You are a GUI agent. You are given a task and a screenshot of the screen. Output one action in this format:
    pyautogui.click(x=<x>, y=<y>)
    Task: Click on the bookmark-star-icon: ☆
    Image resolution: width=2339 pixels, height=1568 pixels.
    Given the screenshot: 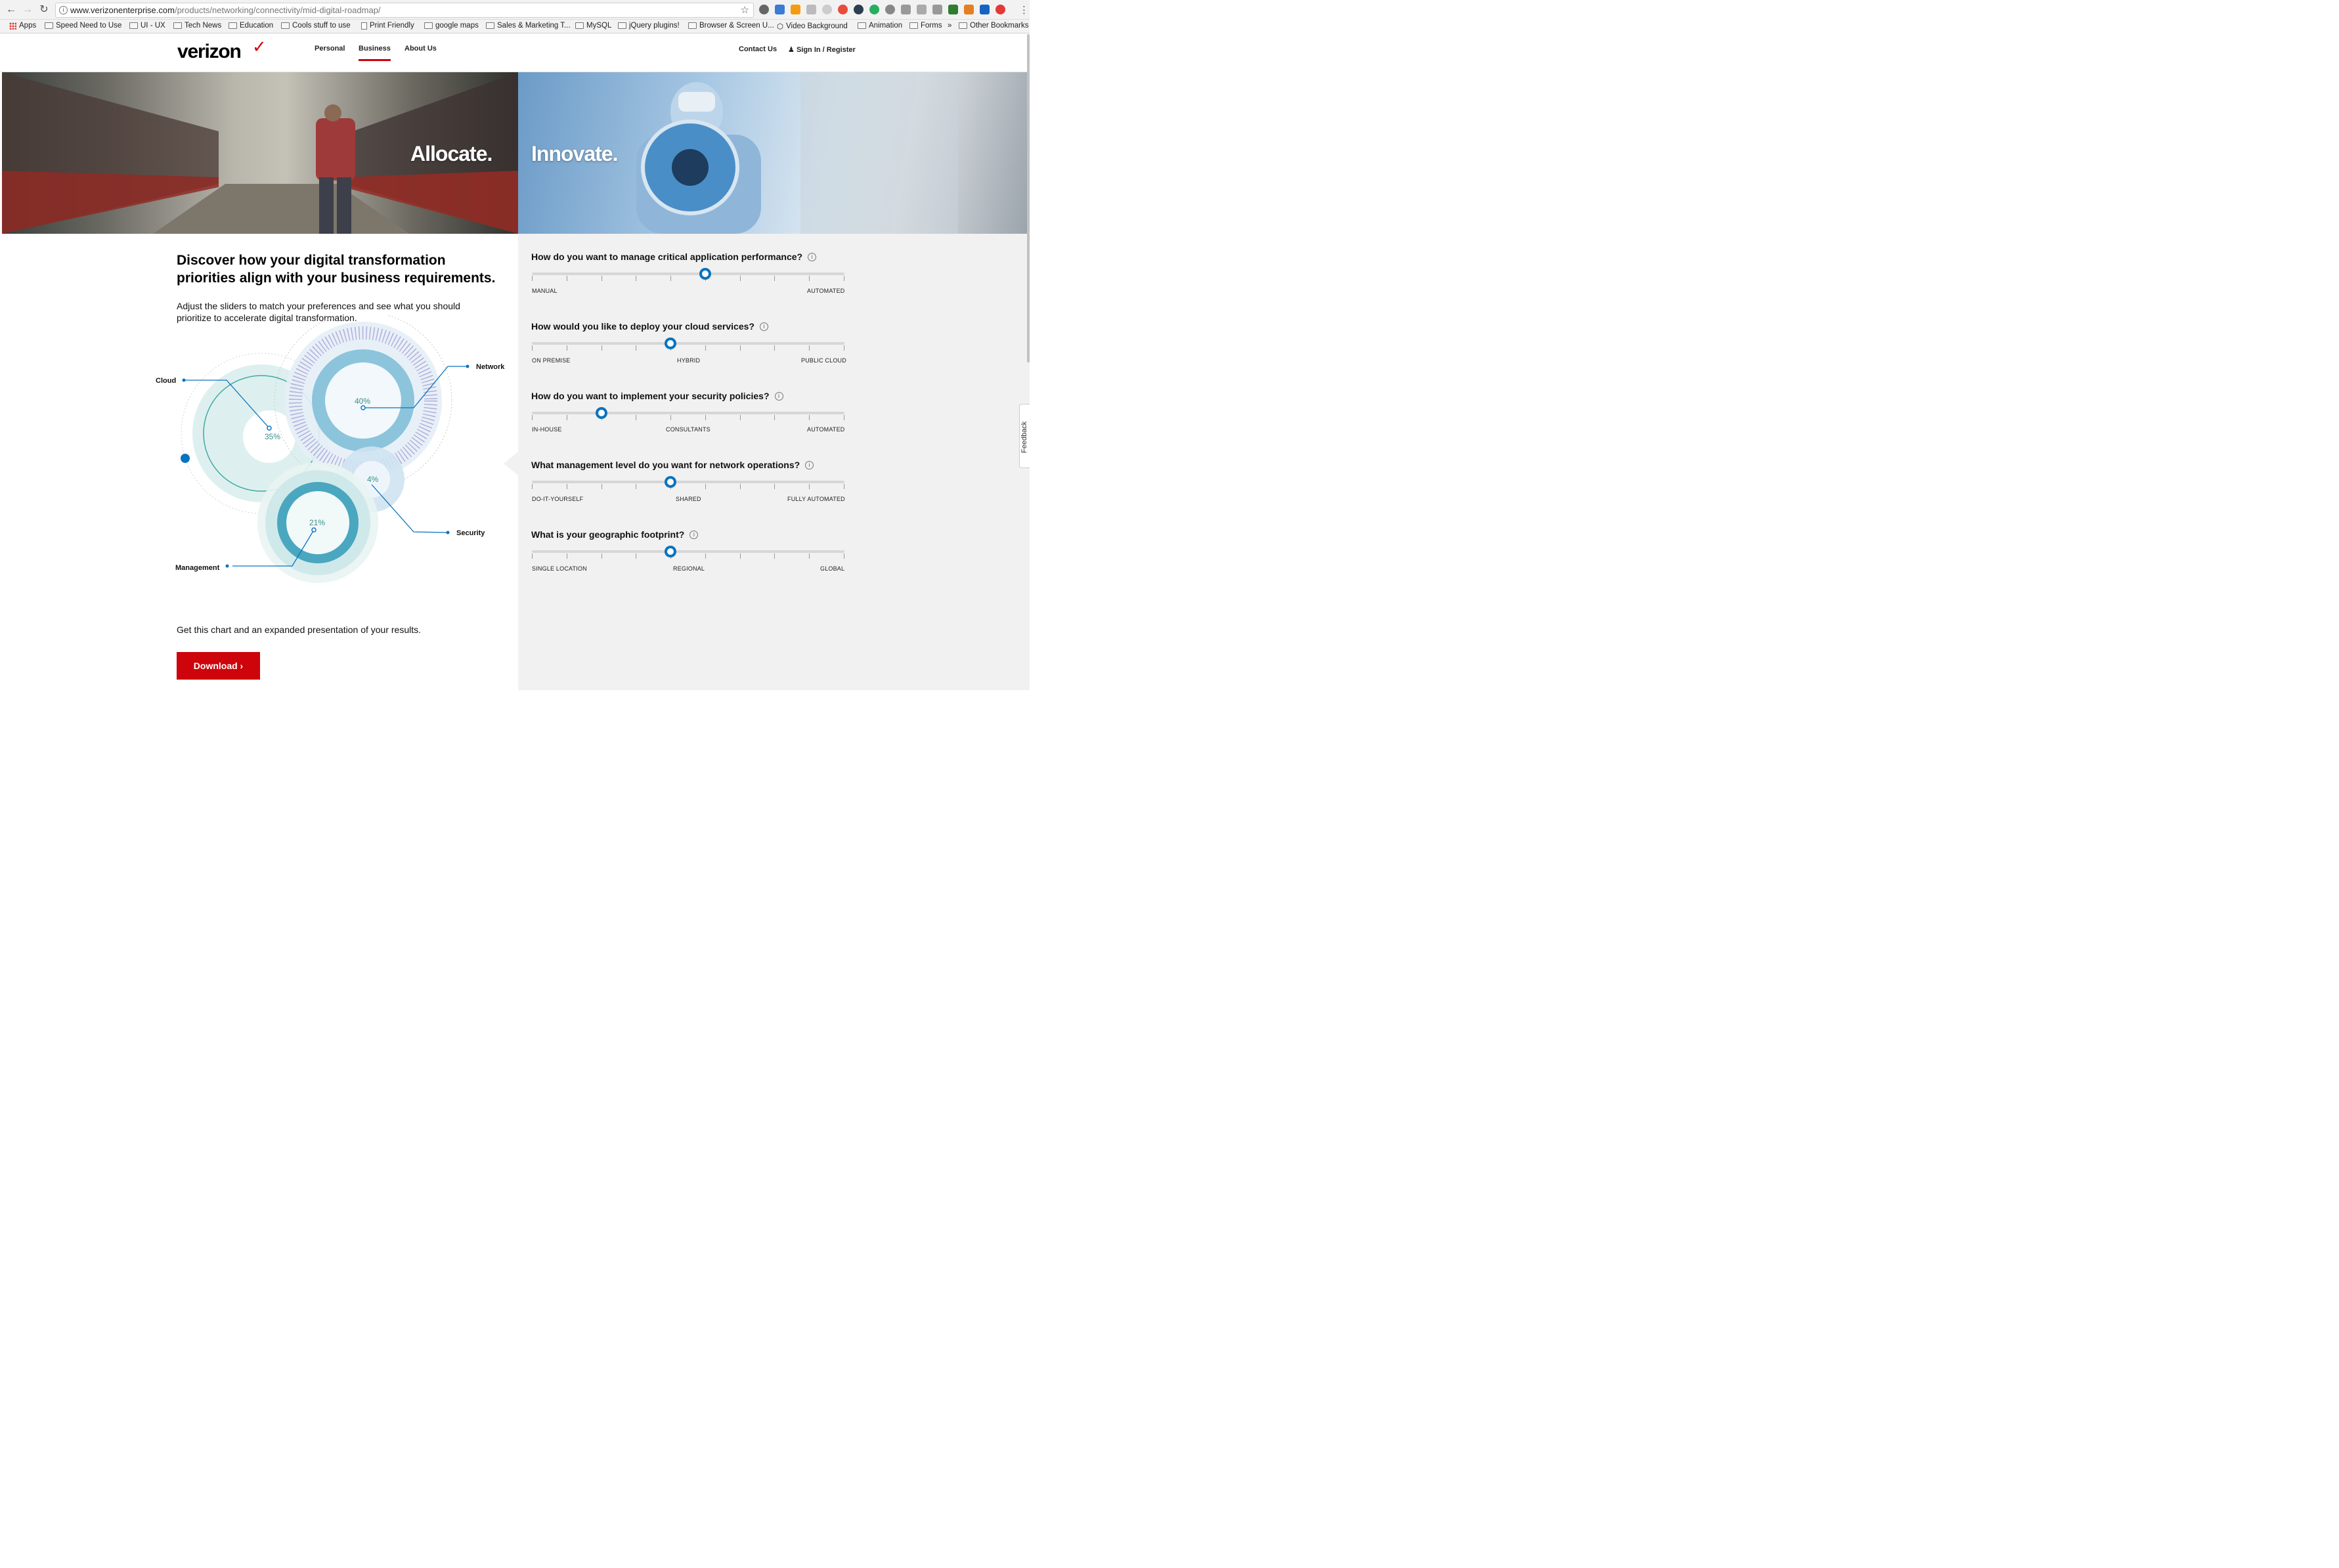 What is the action you would take?
    pyautogui.click(x=745, y=10)
    